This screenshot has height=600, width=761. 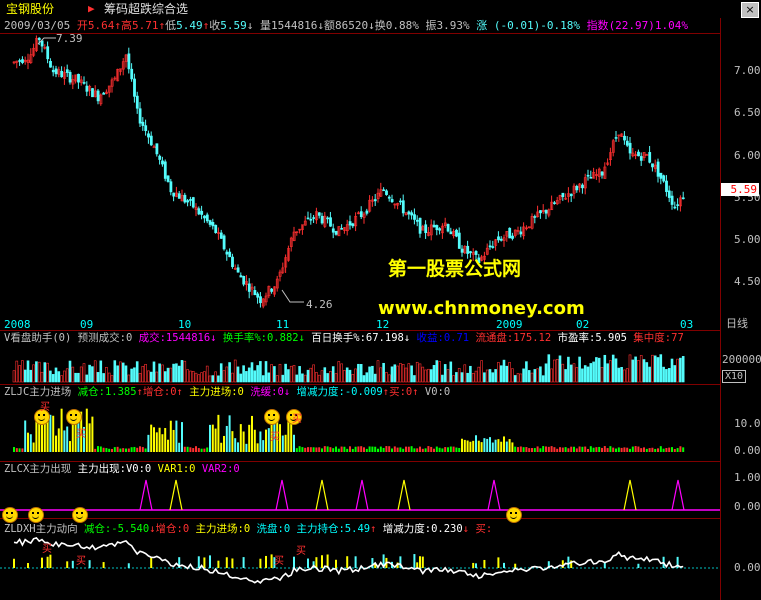 What do you see at coordinates (737, 324) in the screenshot?
I see `period-label: 日线` at bounding box center [737, 324].